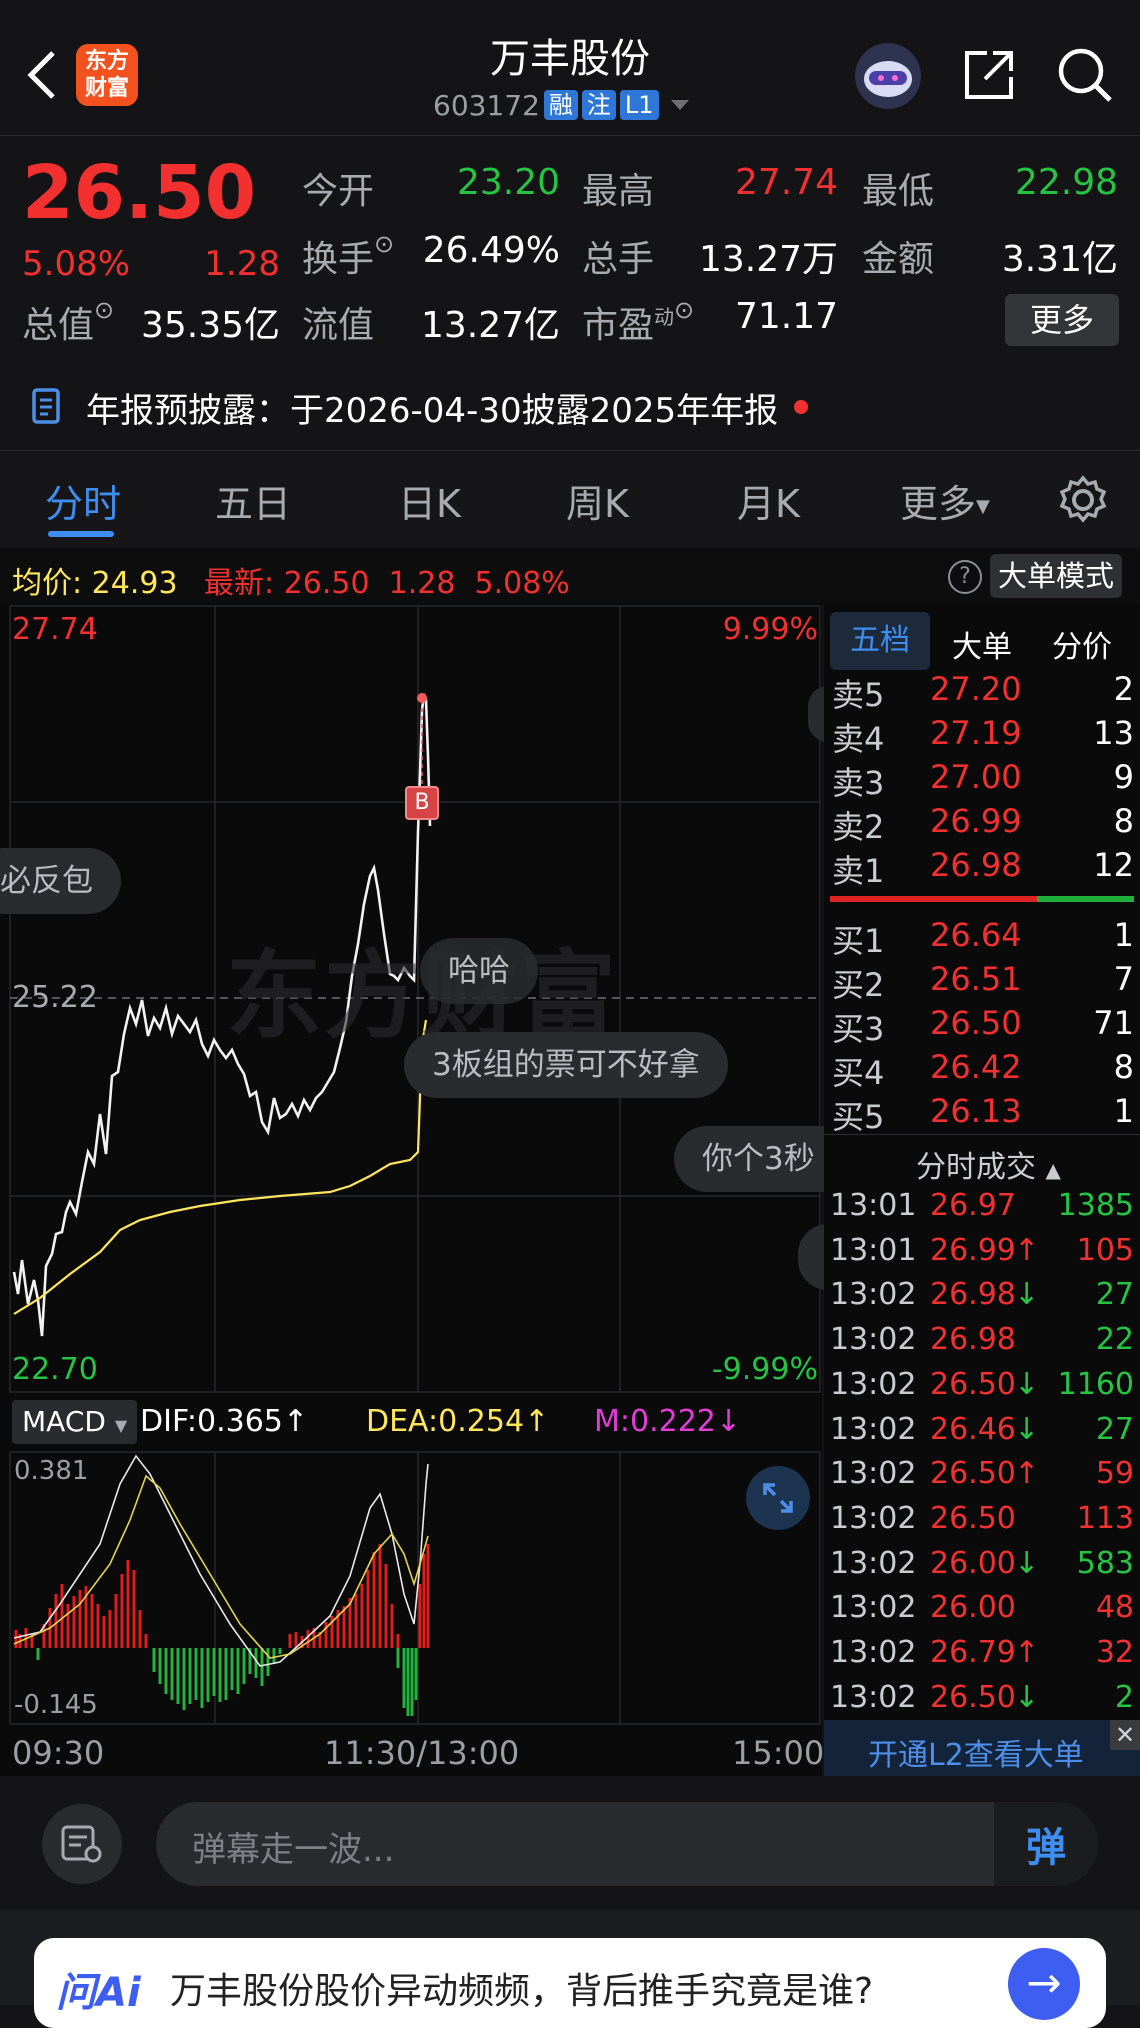 This screenshot has height=2028, width=1140. What do you see at coordinates (422, 1753) in the screenshot?
I see `time-mid-label: 11:30/13:00` at bounding box center [422, 1753].